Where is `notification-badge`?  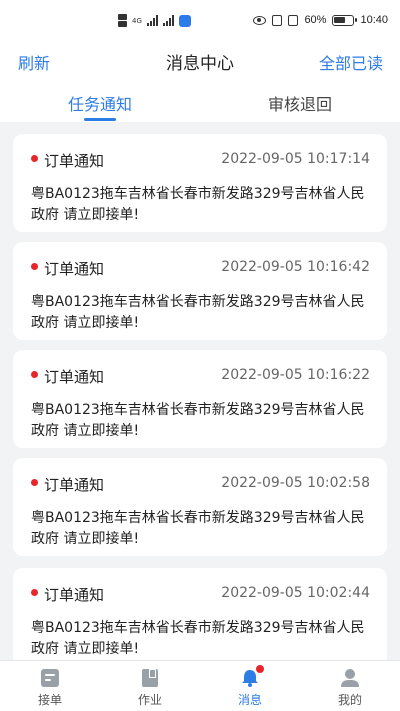
notification-badge is located at coordinates (260, 669).